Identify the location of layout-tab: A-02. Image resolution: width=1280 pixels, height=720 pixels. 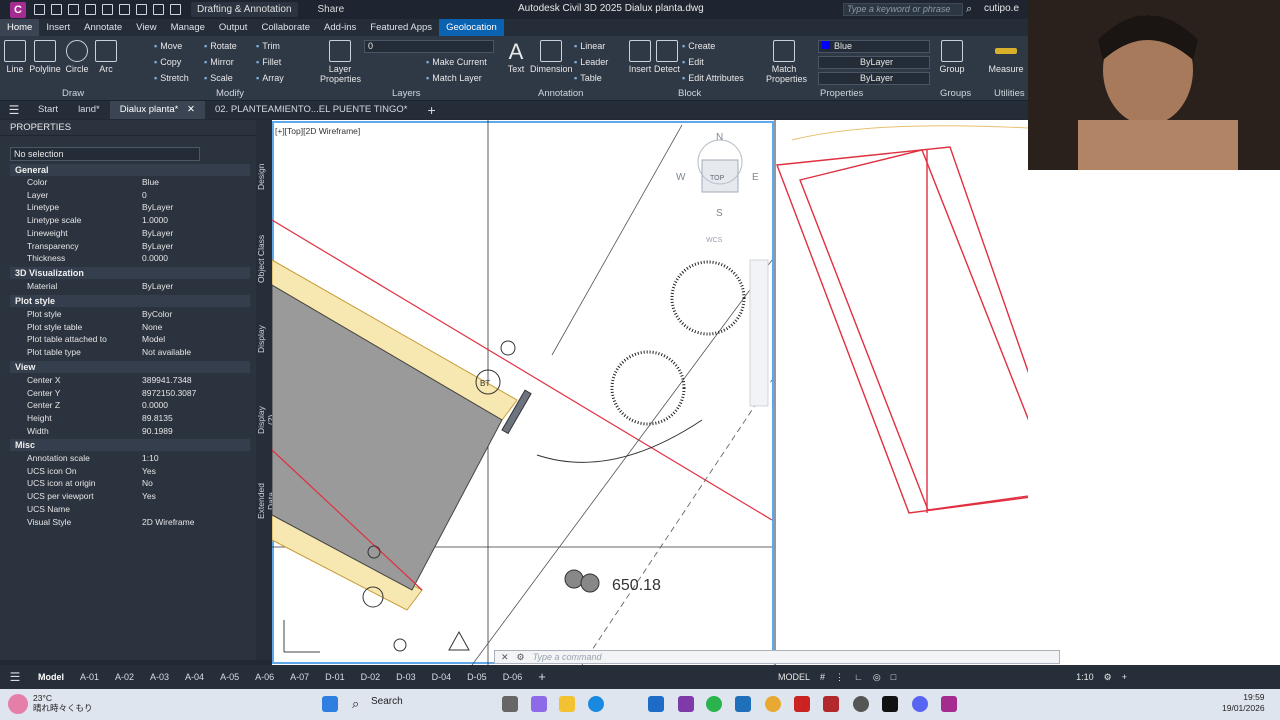
(124, 677).